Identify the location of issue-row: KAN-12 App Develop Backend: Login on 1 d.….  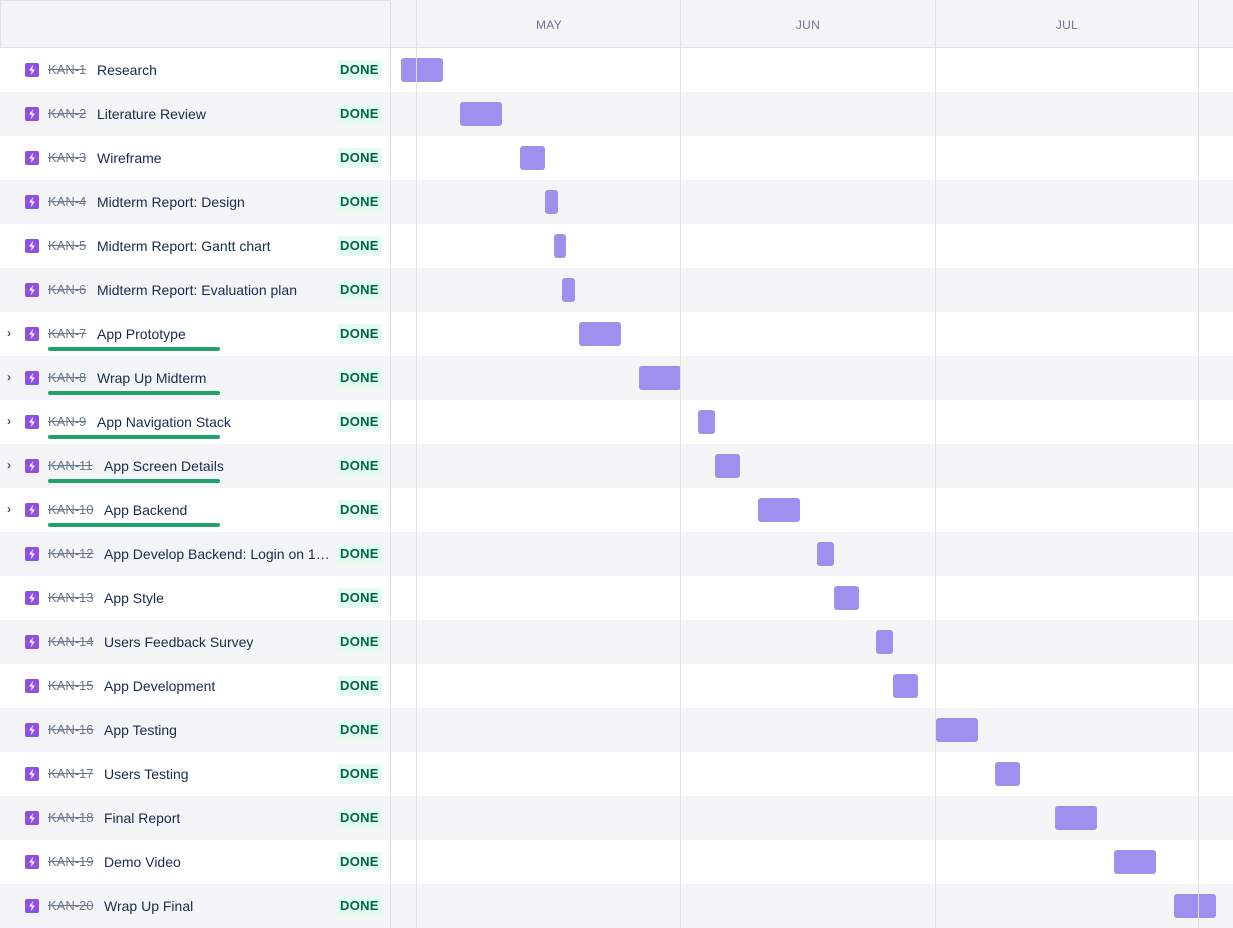
(616, 554).